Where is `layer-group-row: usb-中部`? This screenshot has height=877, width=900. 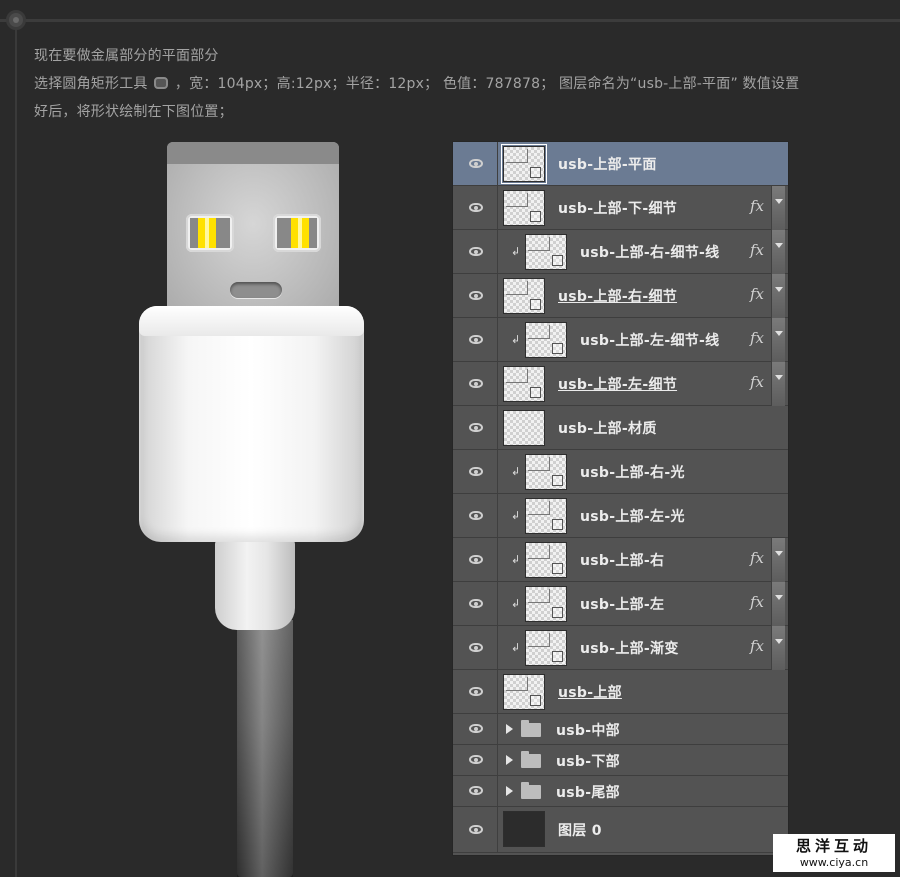 layer-group-row: usb-中部 is located at coordinates (620, 729).